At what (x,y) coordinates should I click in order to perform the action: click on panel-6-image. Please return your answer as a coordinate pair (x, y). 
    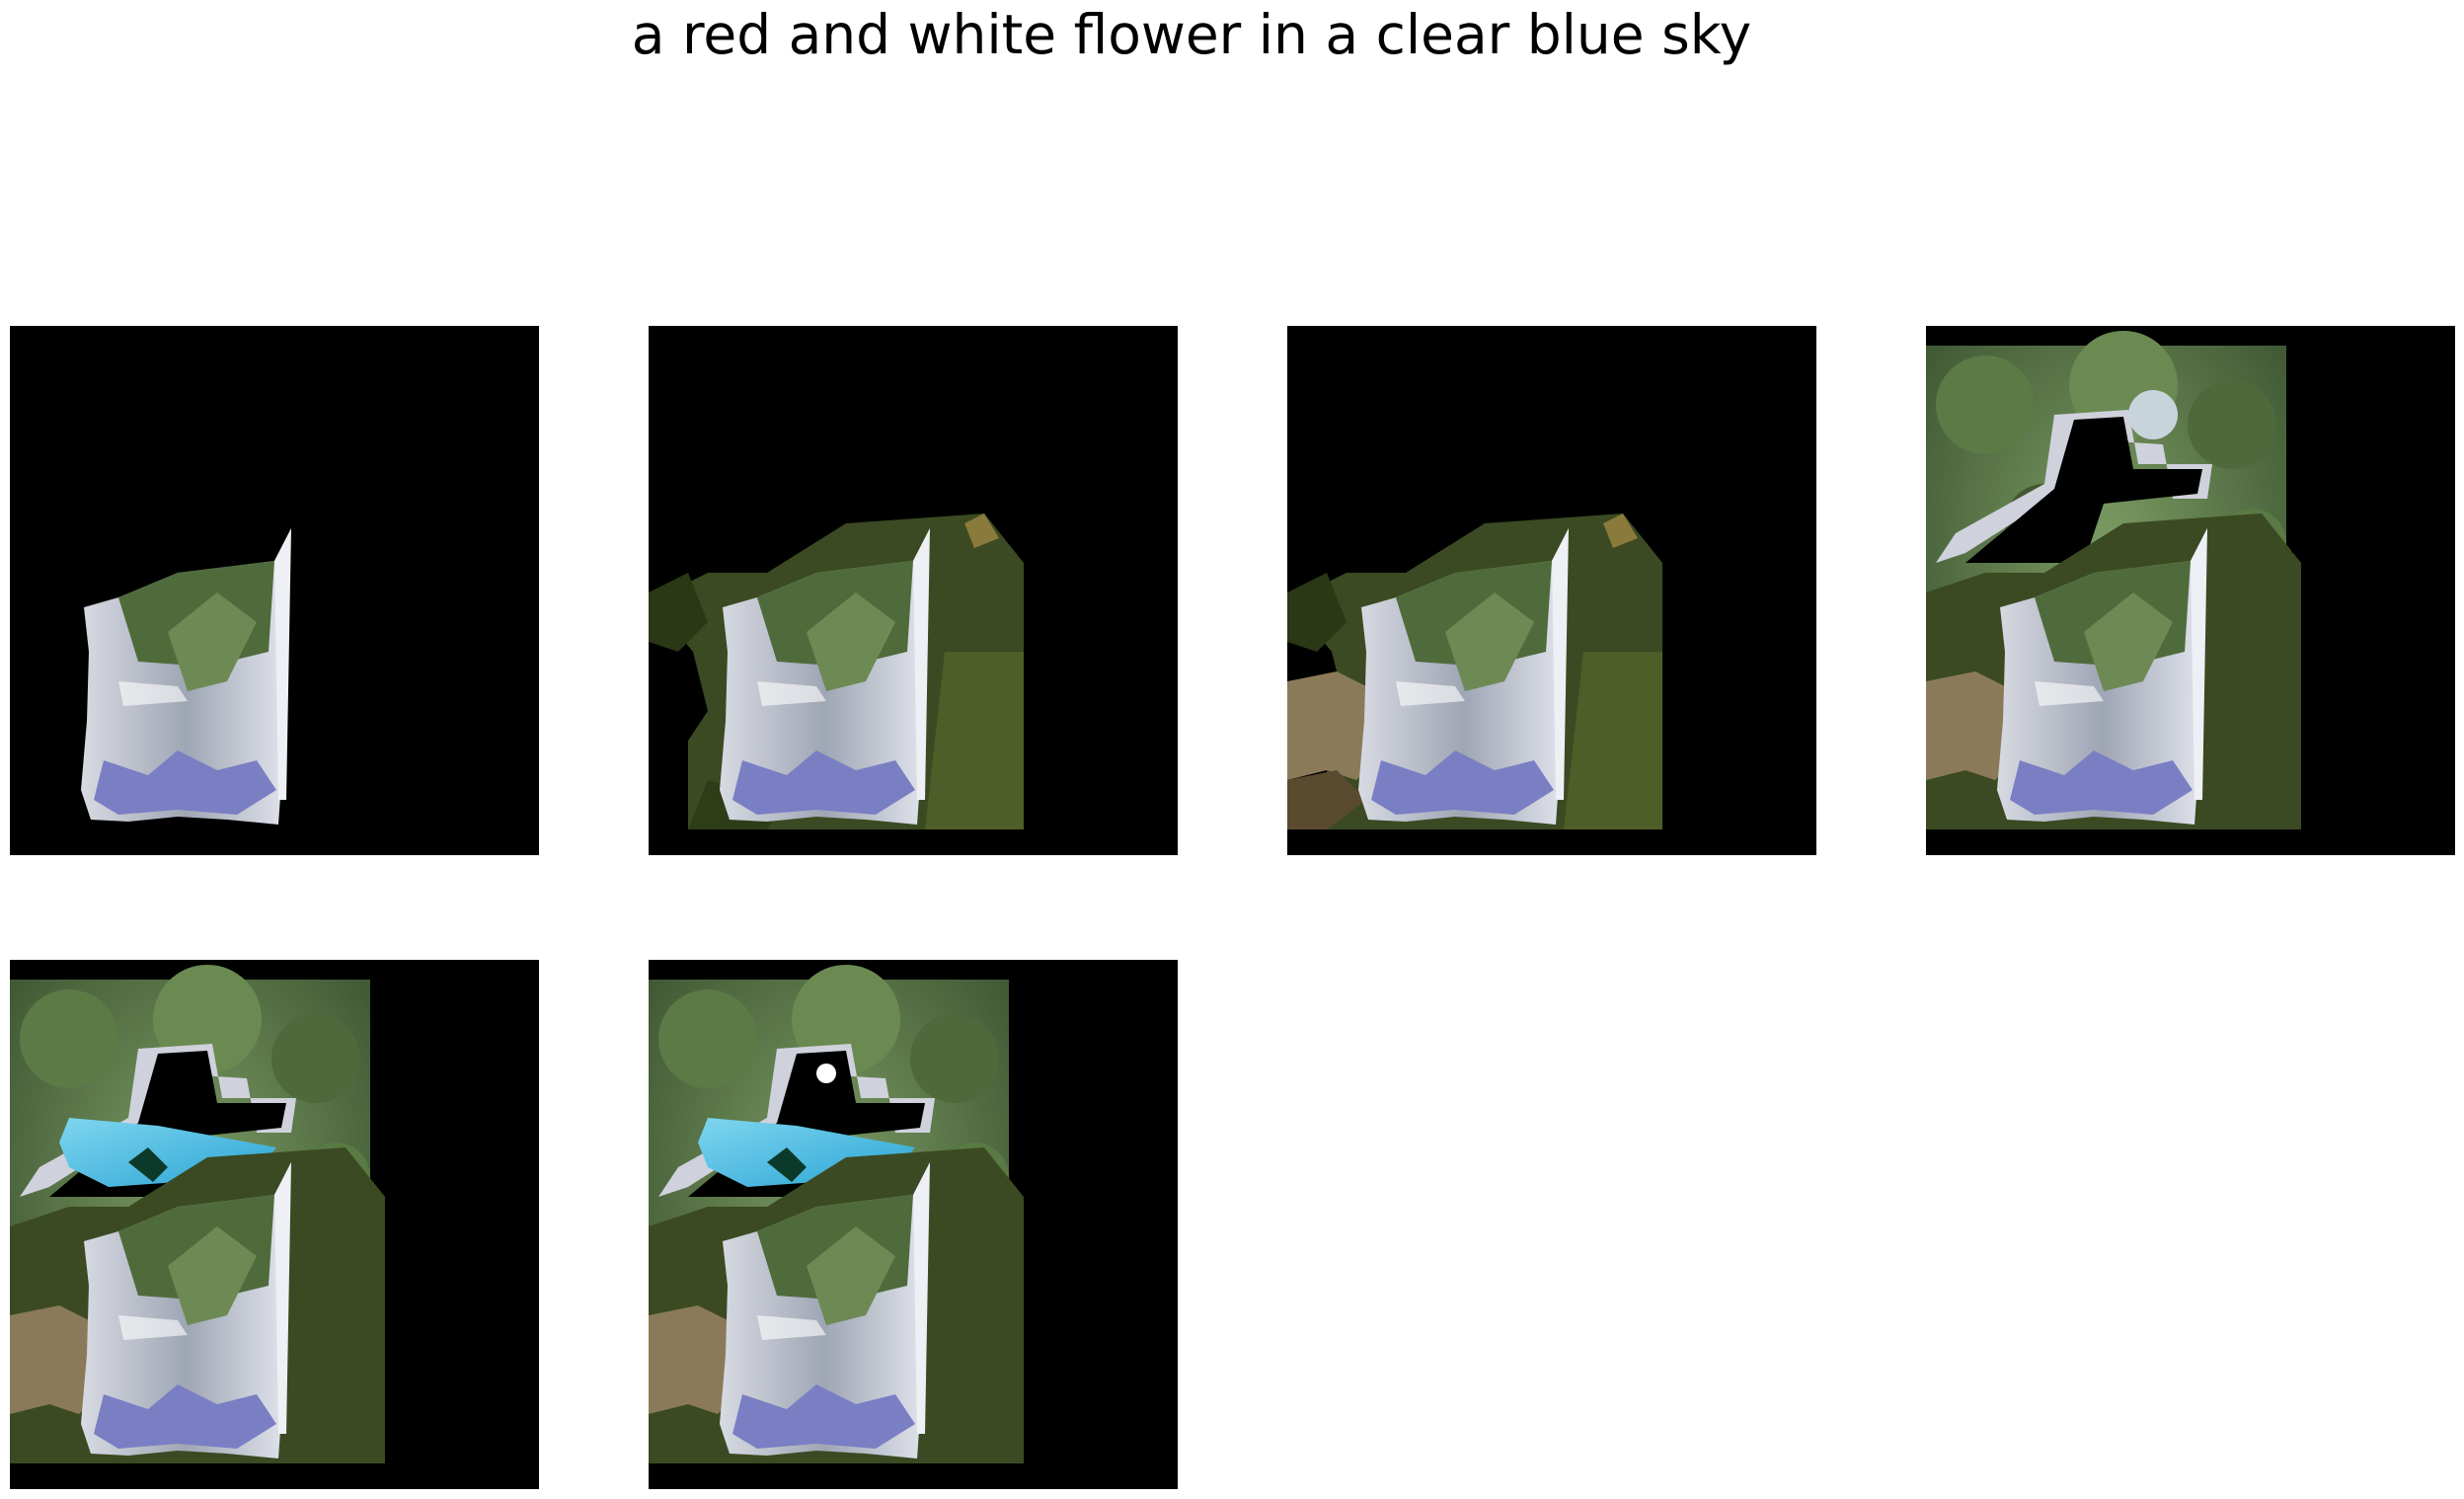
    Looking at the image, I should click on (913, 1224).